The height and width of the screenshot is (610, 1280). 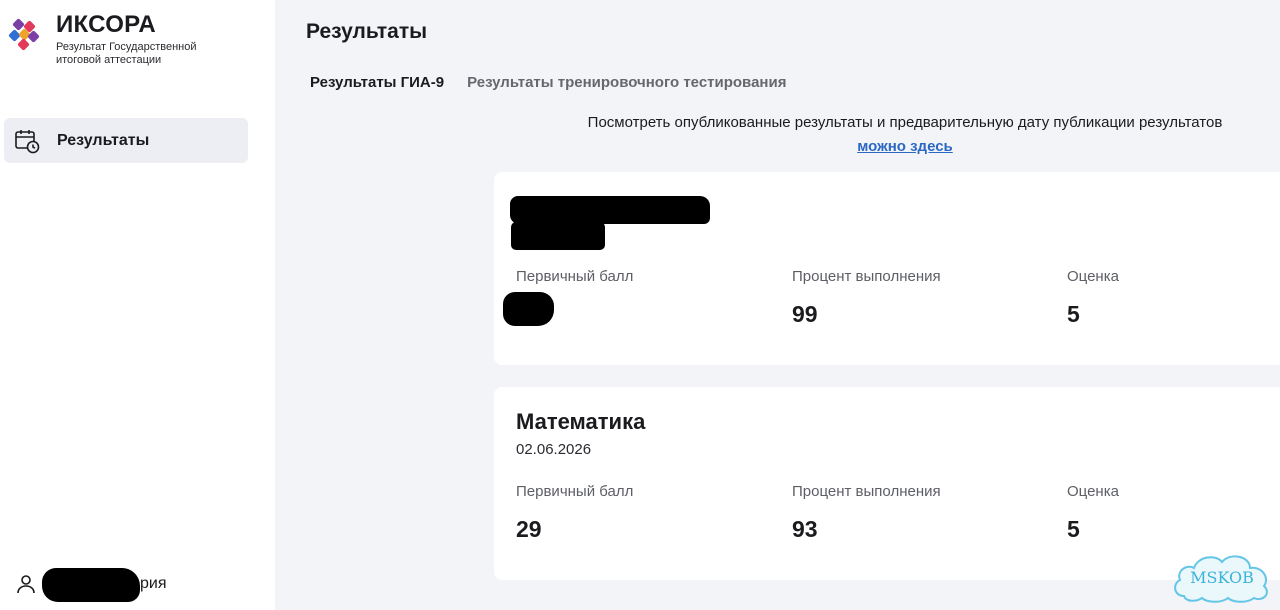 I want to click on watermark-text: MSKOB, so click(x=1222, y=577).